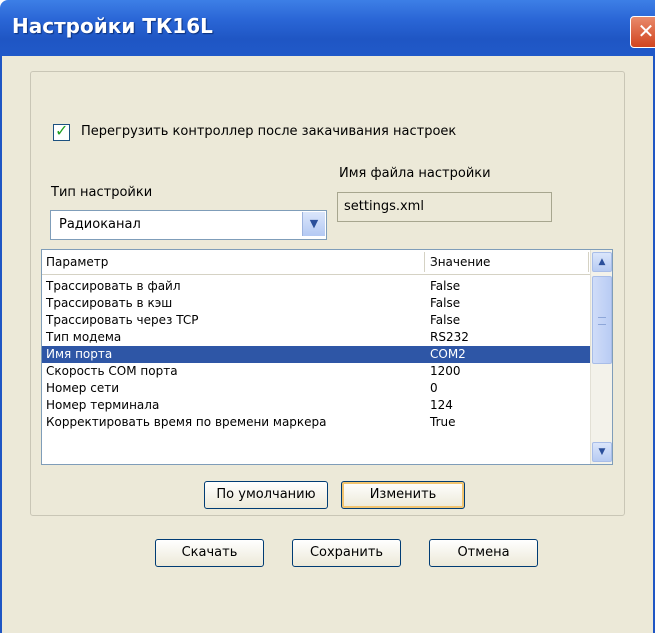 This screenshot has width=655, height=633. Describe the element at coordinates (113, 286) in the screenshot. I see `param-cell: Трассировать в файл` at that location.